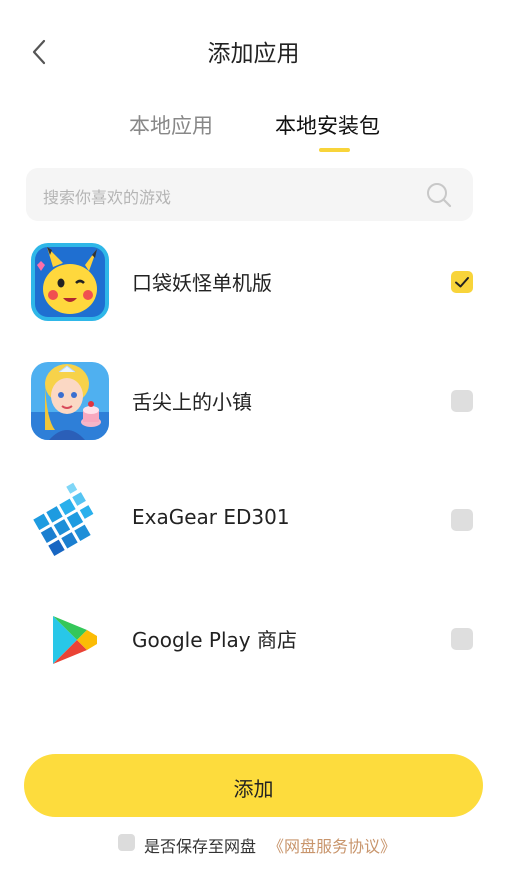 This screenshot has height=874, width=507. I want to click on google-play-icon, so click(70, 639).